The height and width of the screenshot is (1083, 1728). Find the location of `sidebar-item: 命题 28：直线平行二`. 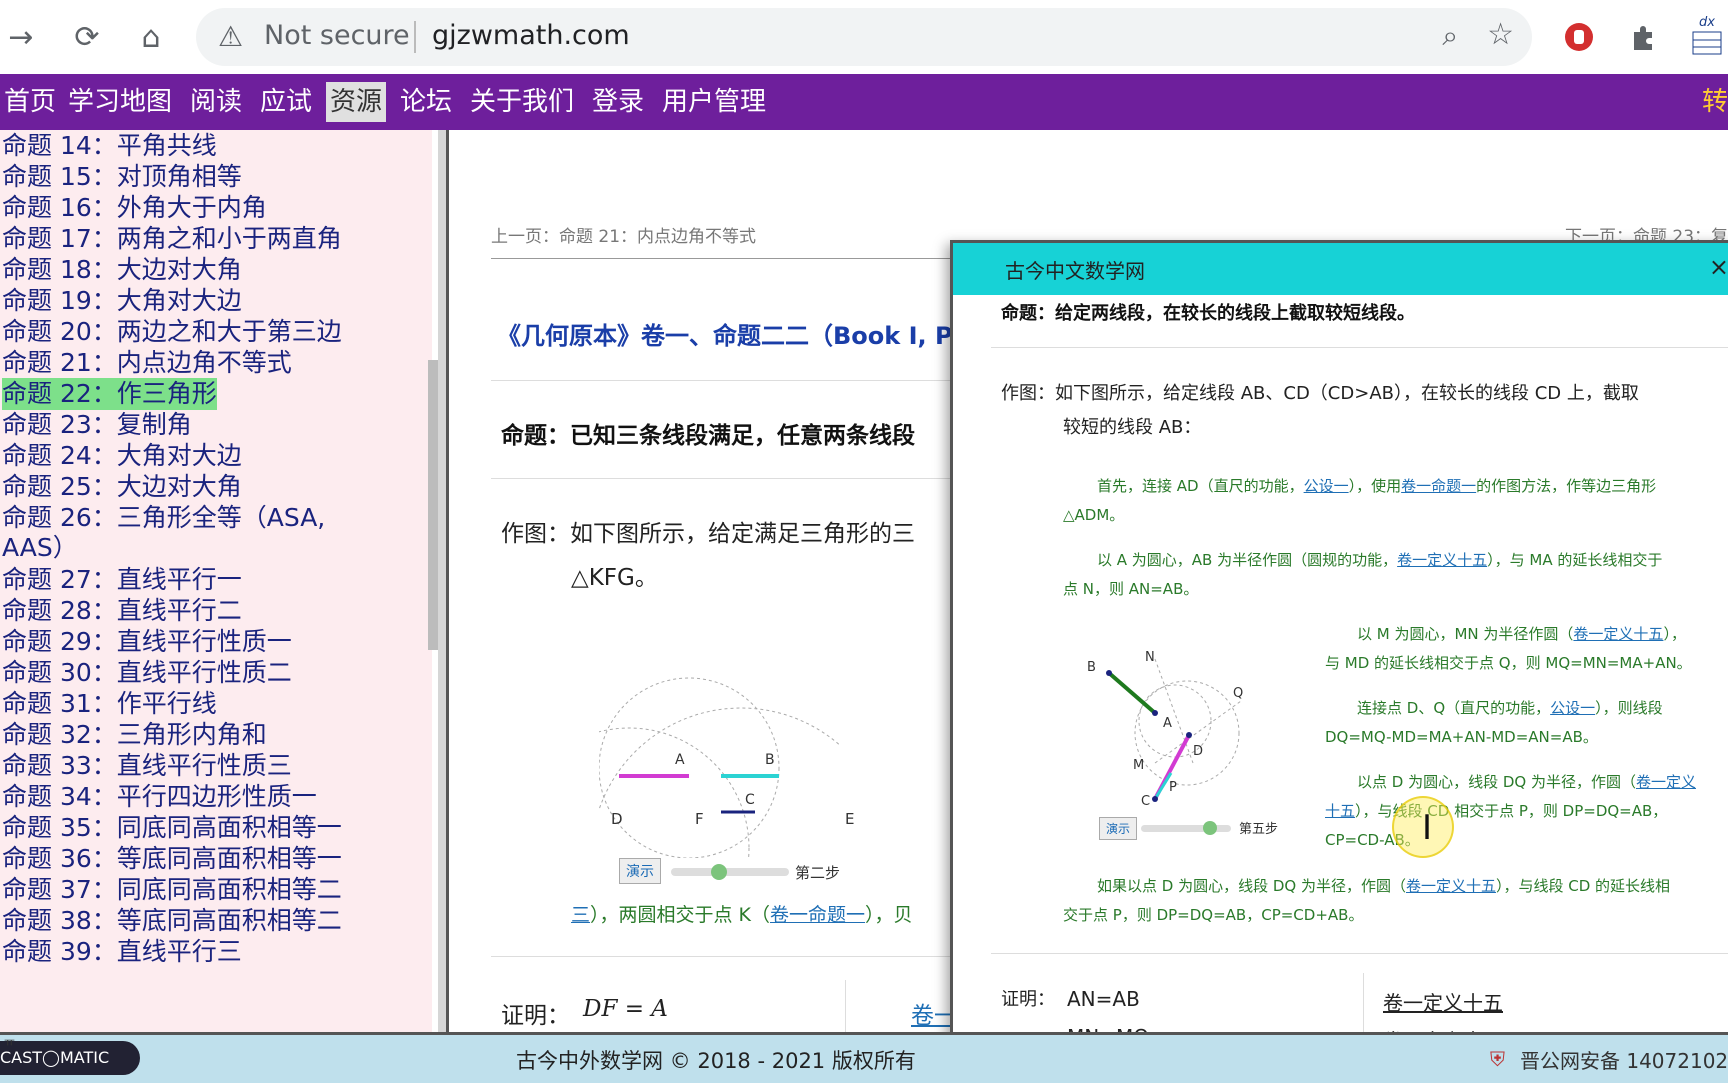

sidebar-item: 命题 28：直线平行二 is located at coordinates (122, 611).